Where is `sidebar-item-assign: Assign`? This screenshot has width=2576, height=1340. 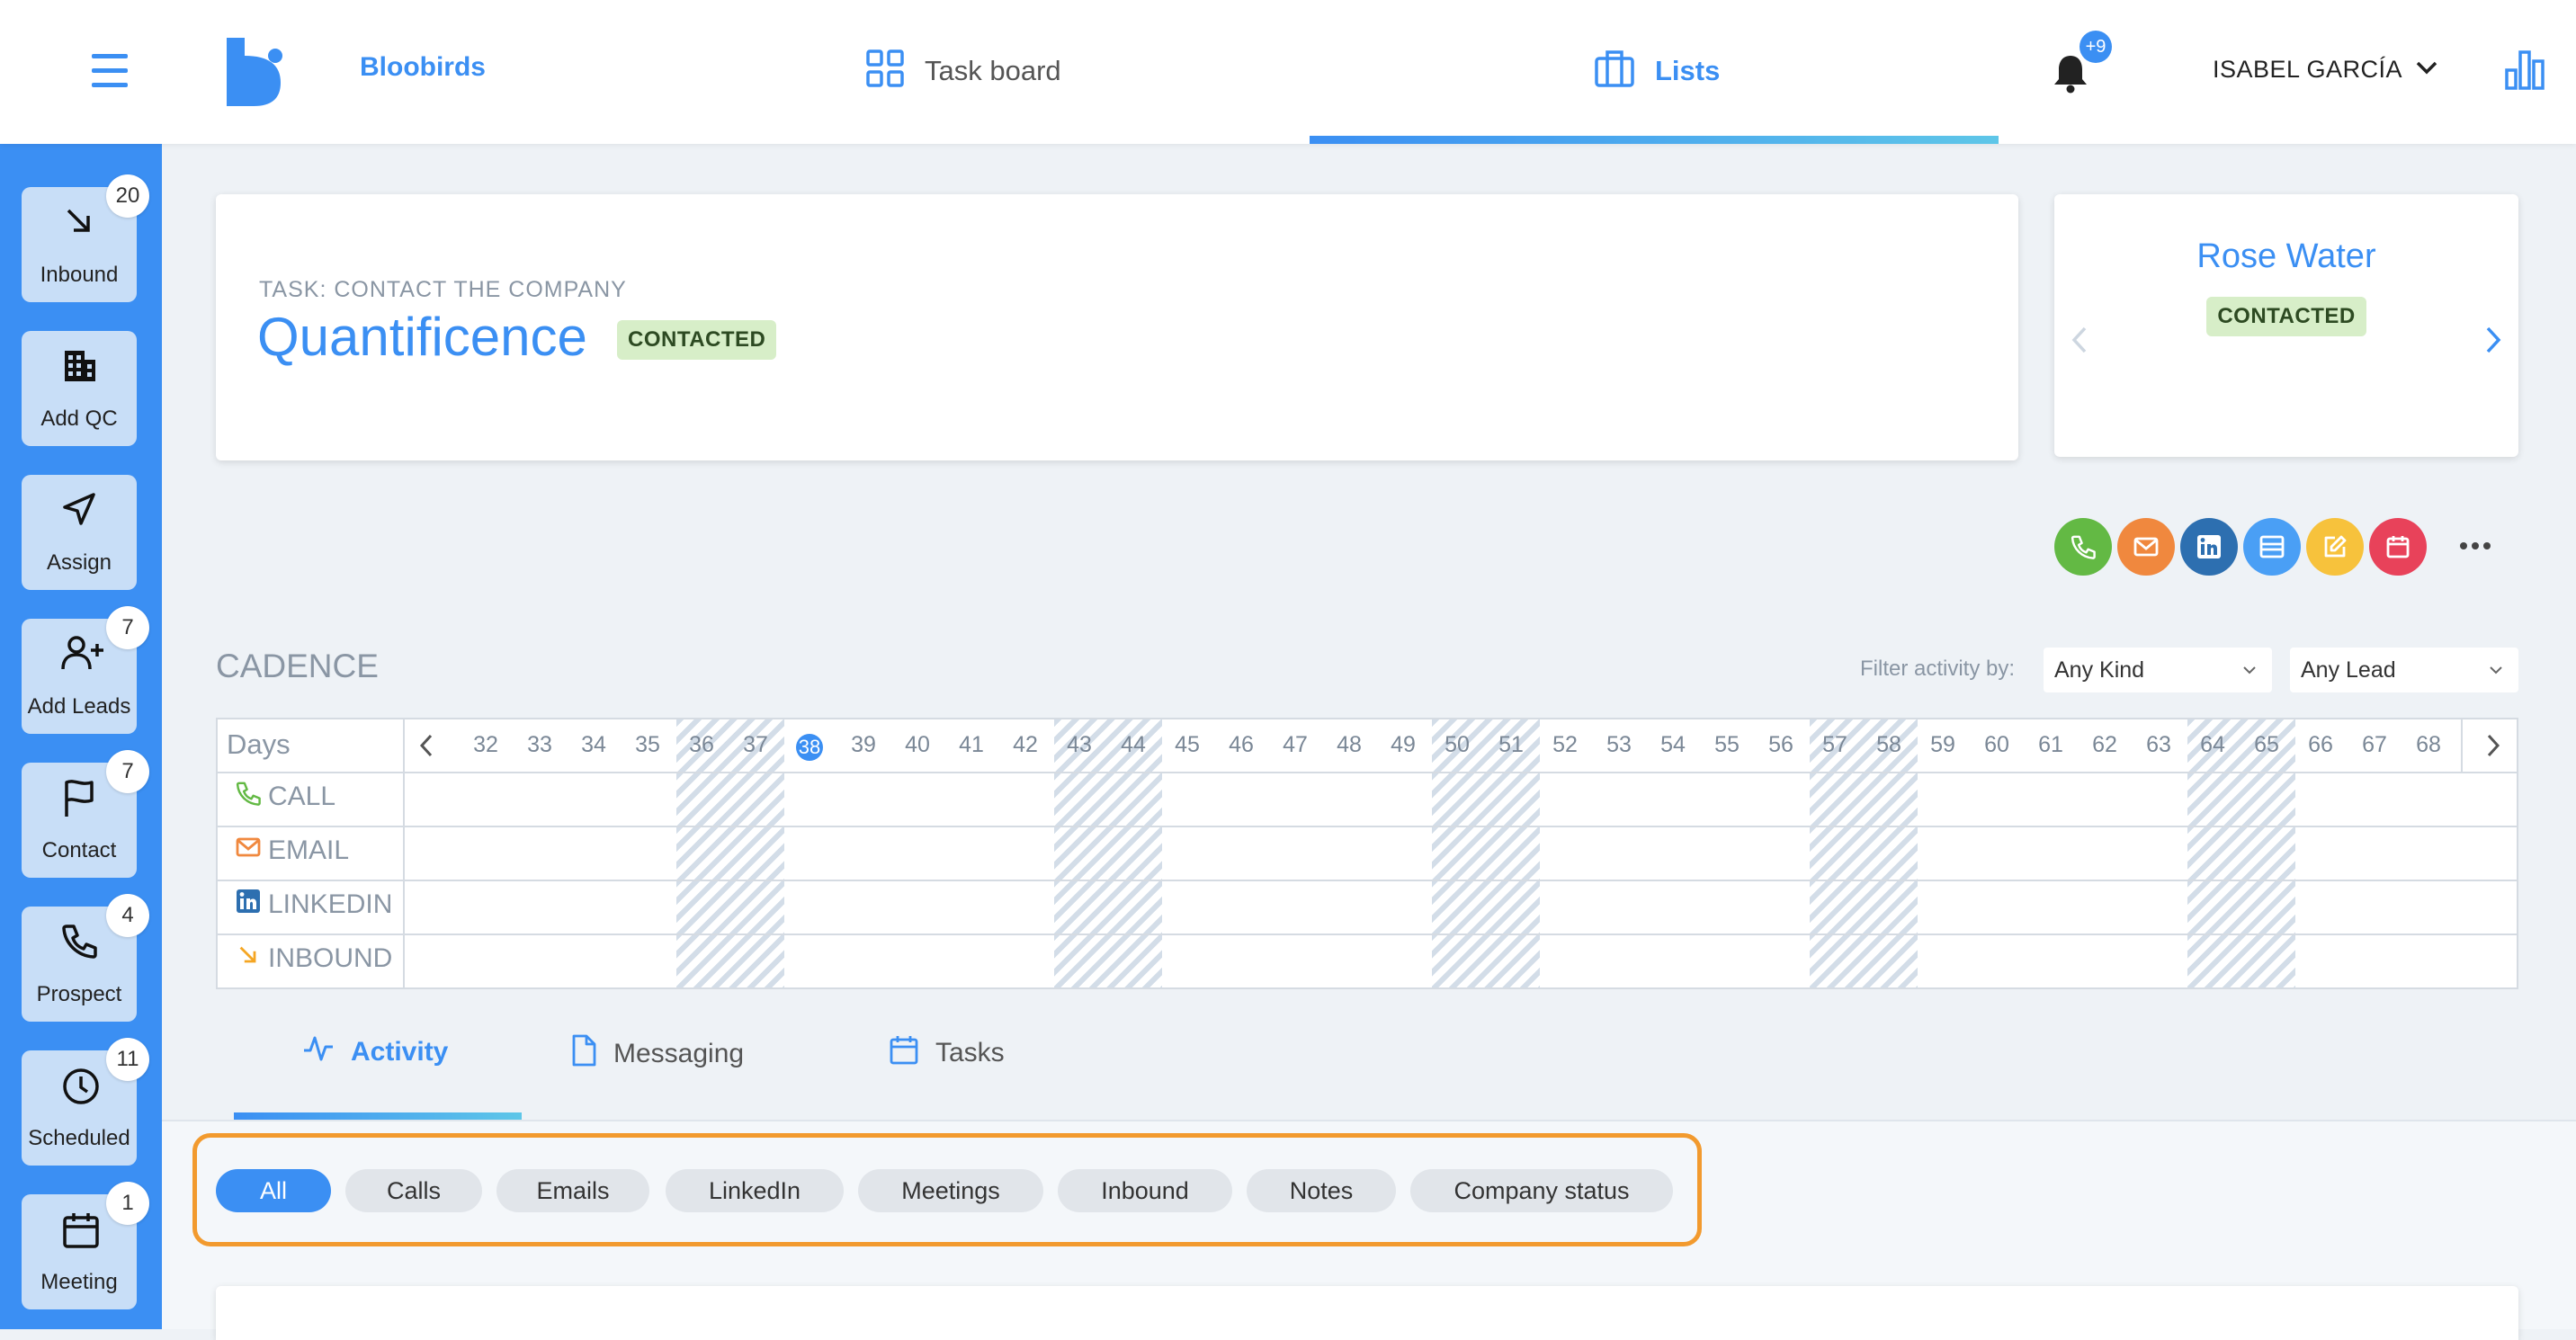 sidebar-item-assign: Assign is located at coordinates (79, 532).